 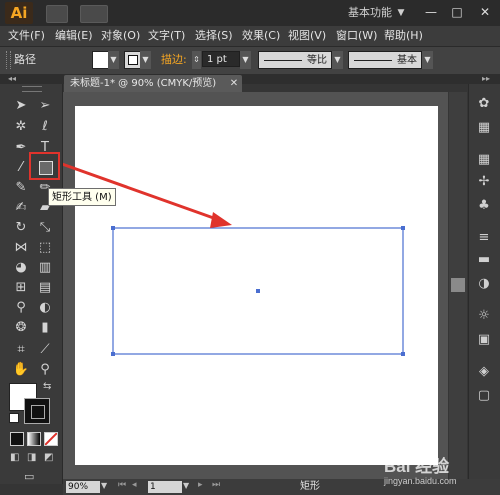 What do you see at coordinates (47, 386) in the screenshot?
I see `swap-fill-stroke-icon: ⇆` at bounding box center [47, 386].